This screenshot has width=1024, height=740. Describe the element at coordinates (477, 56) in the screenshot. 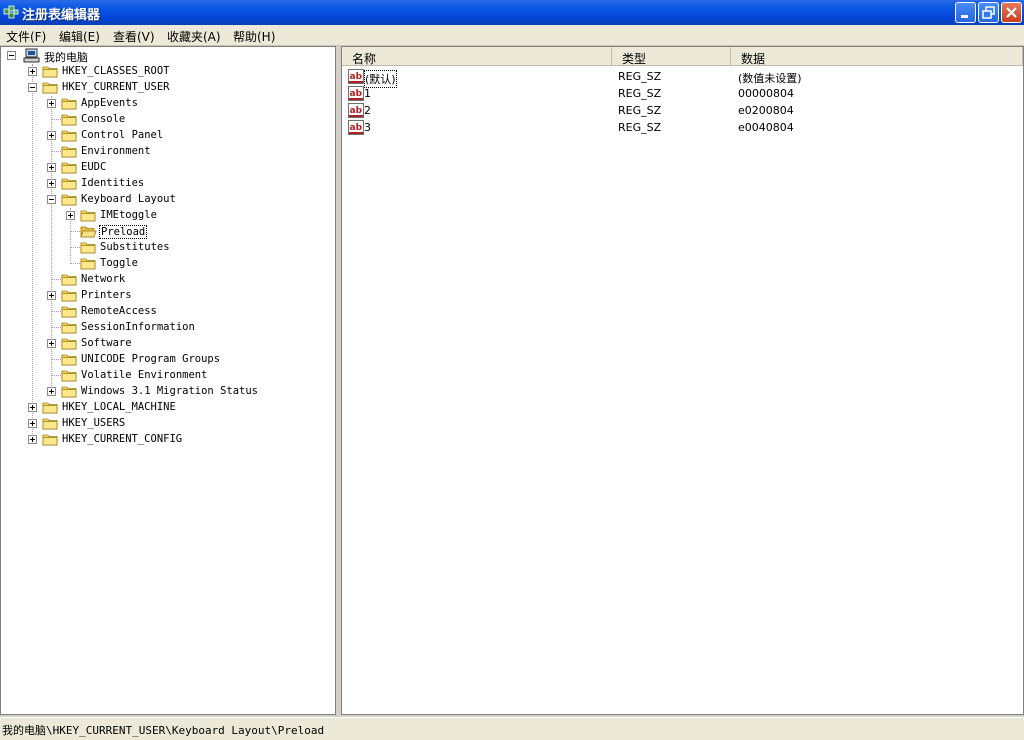

I see `column-header-name: 名称` at that location.